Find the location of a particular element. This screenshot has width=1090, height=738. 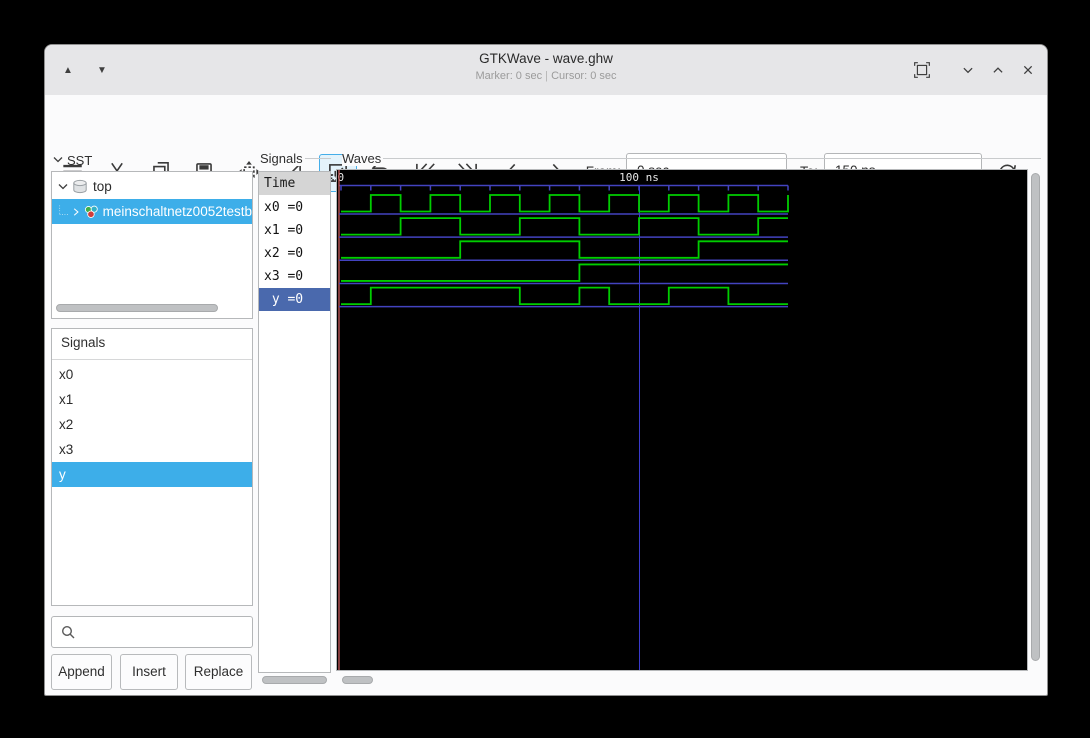

fit-window-icon is located at coordinates (922, 70).